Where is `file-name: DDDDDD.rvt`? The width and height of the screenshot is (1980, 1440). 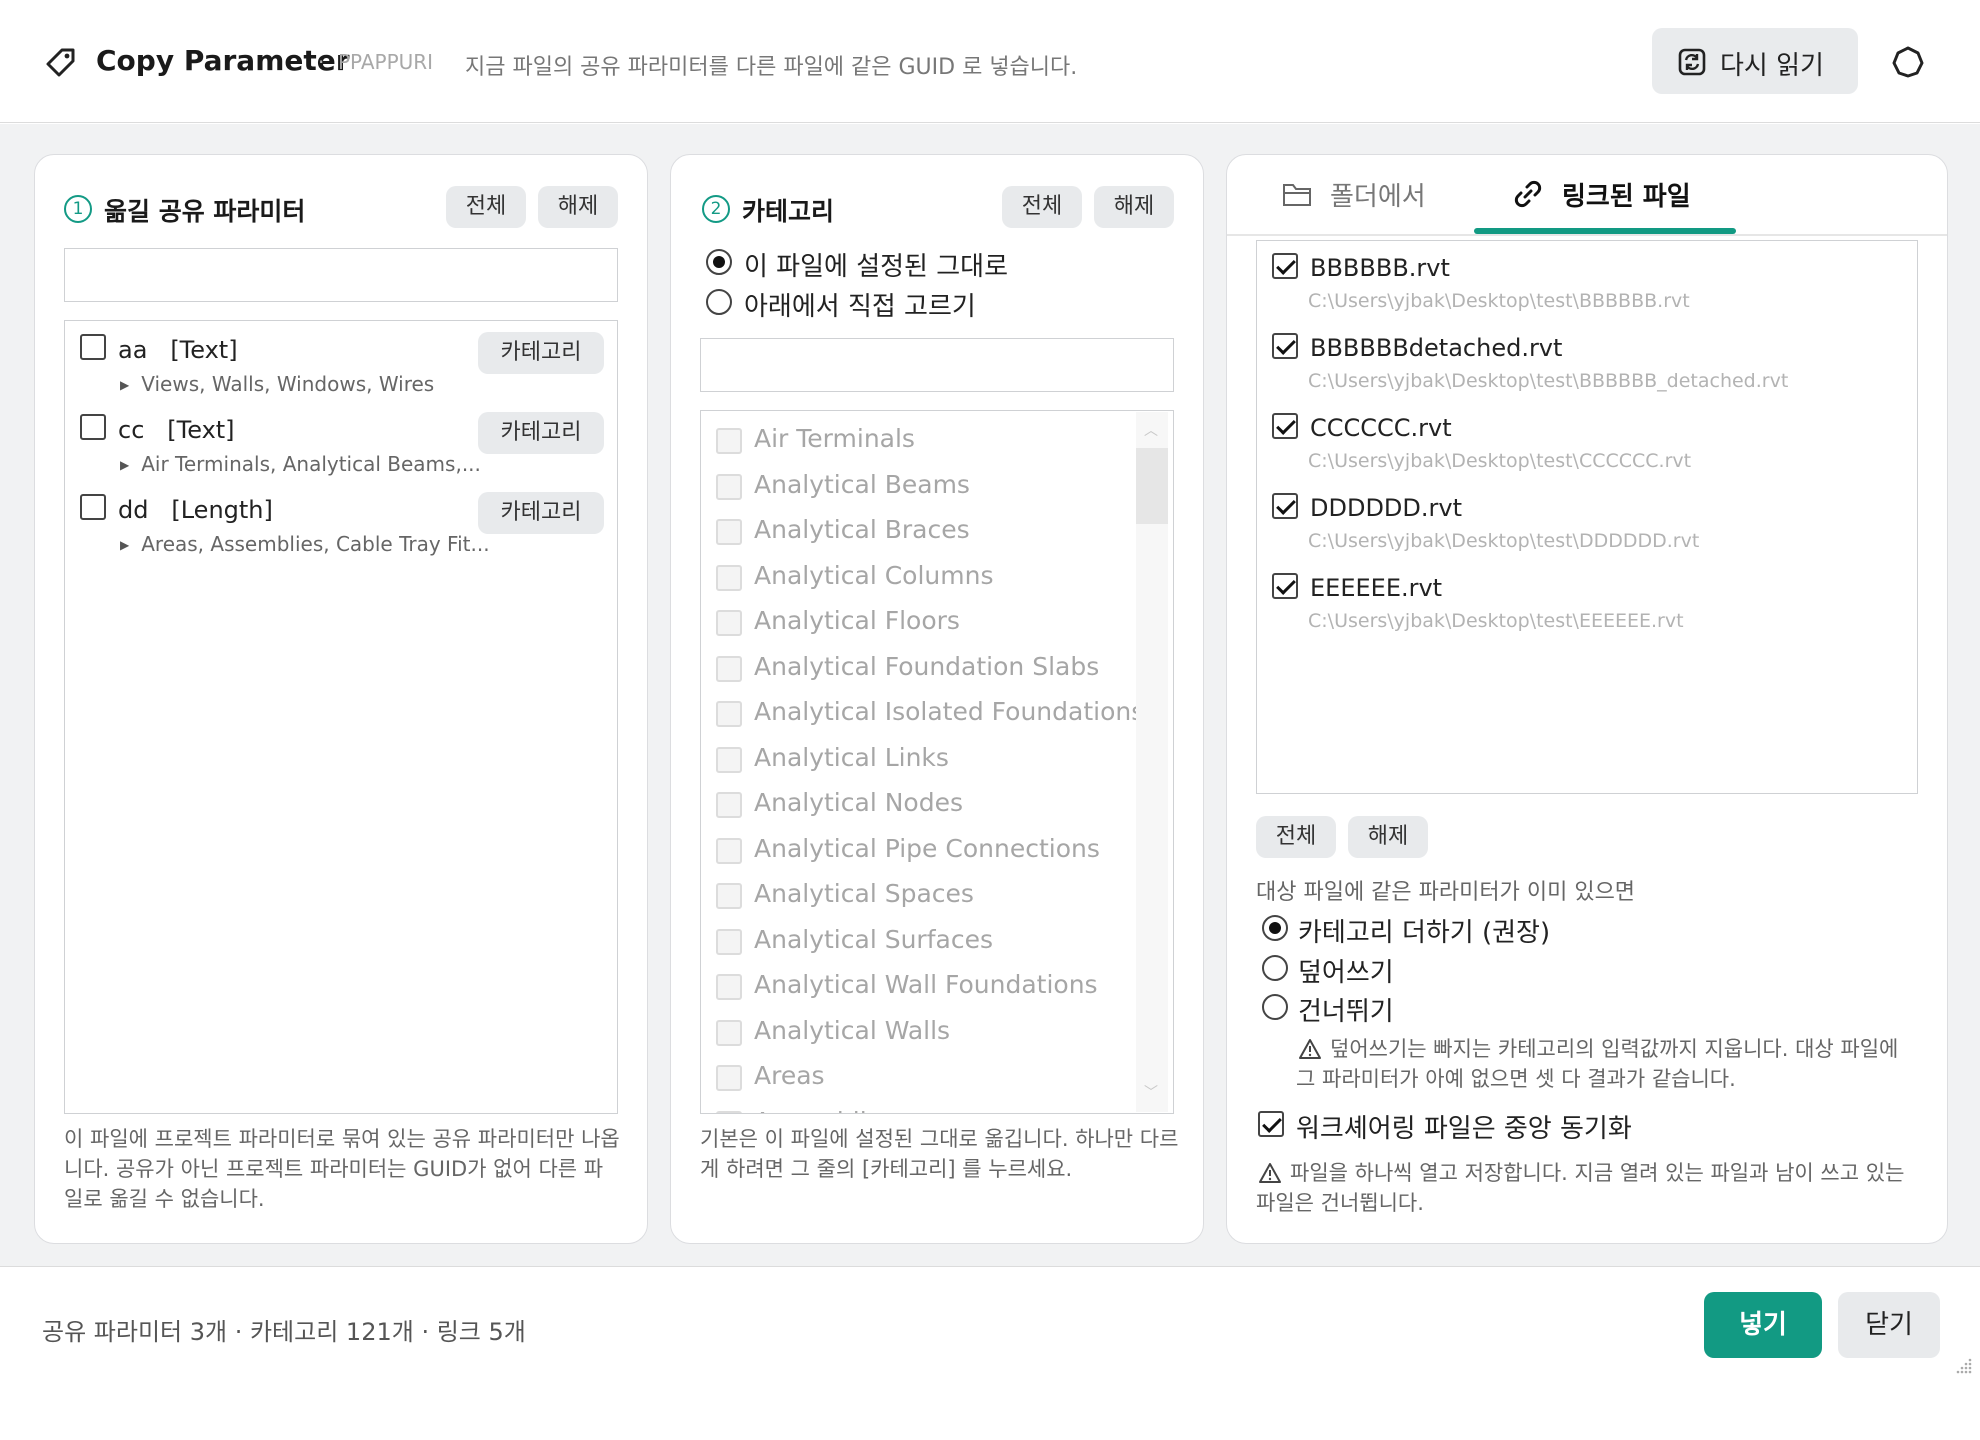 file-name: DDDDDD.rvt is located at coordinates (1386, 508).